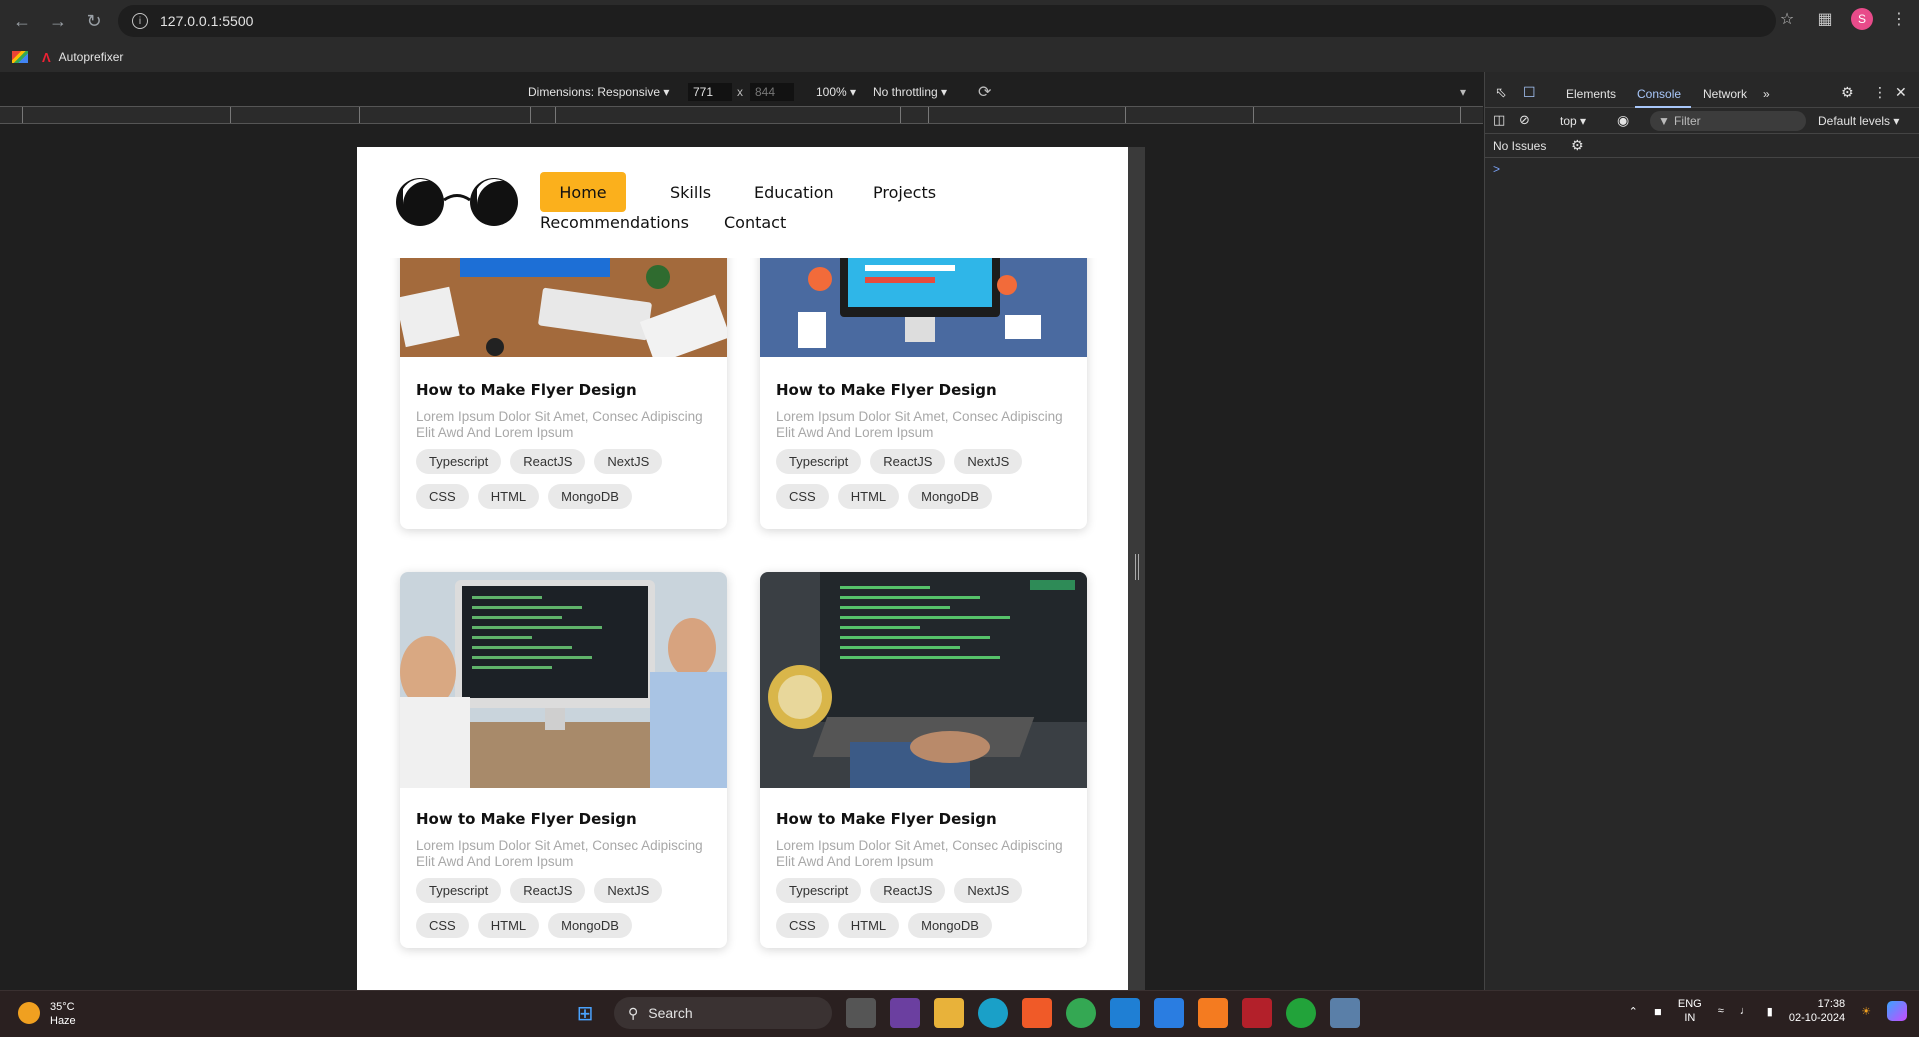 This screenshot has height=1037, width=1919. What do you see at coordinates (1519, 146) in the screenshot?
I see `issues-count: No Issues` at bounding box center [1519, 146].